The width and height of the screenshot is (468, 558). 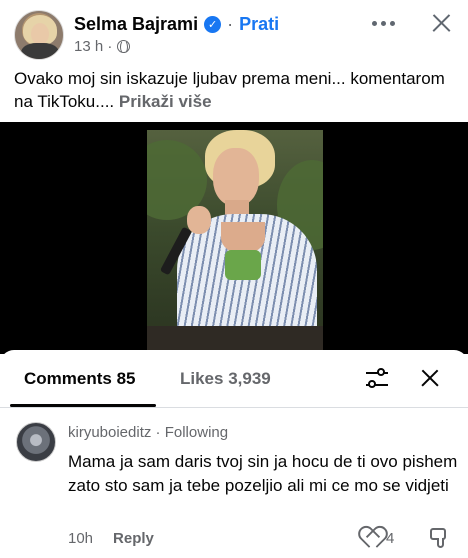 I want to click on follow-button: Prati, so click(x=259, y=24).